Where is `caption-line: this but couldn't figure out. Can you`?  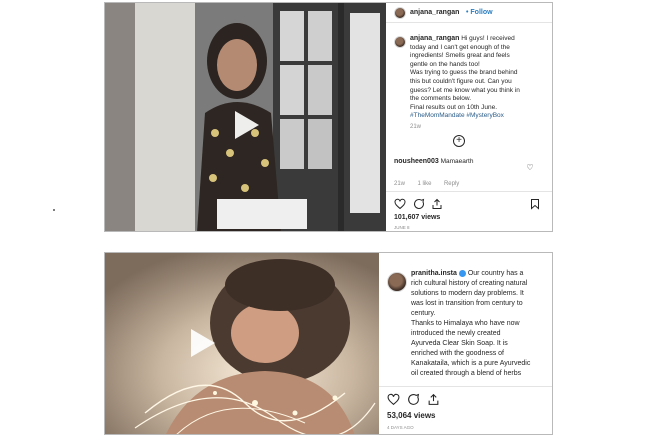
caption-line: this but couldn't figure out. Can you is located at coordinates (461, 81).